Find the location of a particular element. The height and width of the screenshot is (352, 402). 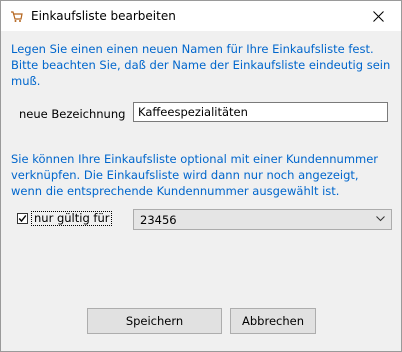

cancel-button: Abbrechen is located at coordinates (273, 321).